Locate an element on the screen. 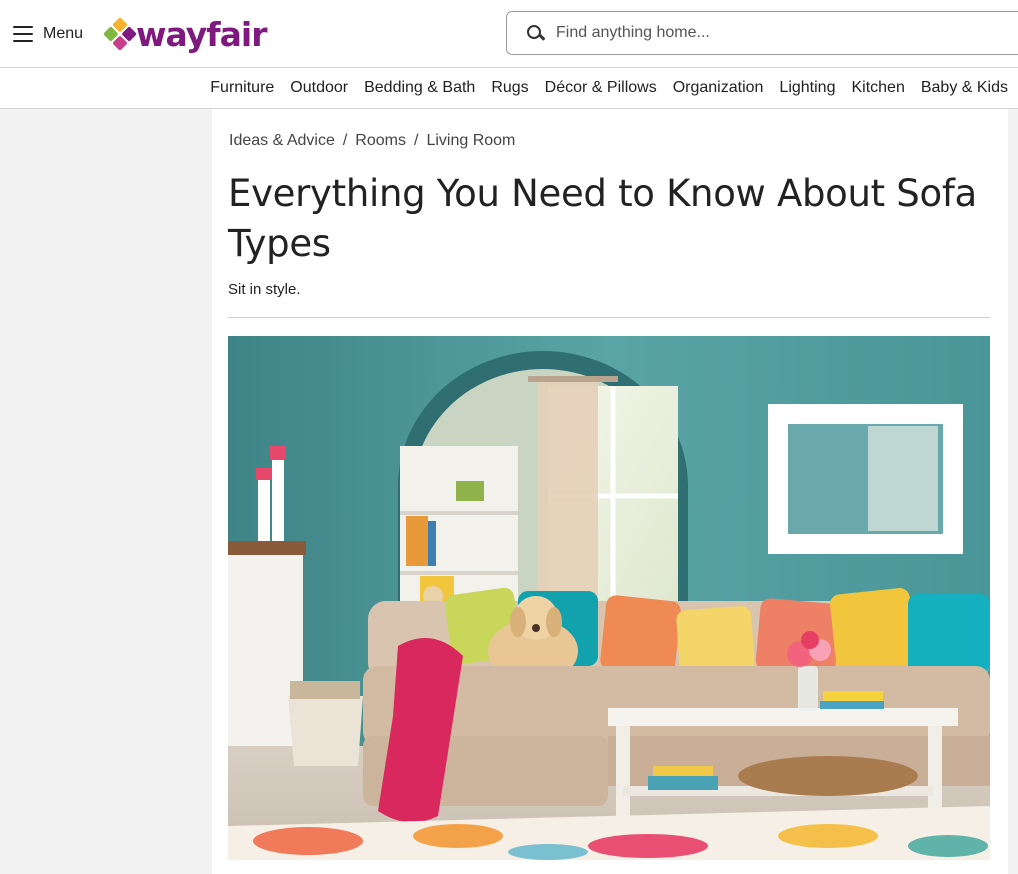 Image resolution: width=1018 pixels, height=874 pixels. menu-button: Menu is located at coordinates (48, 34).